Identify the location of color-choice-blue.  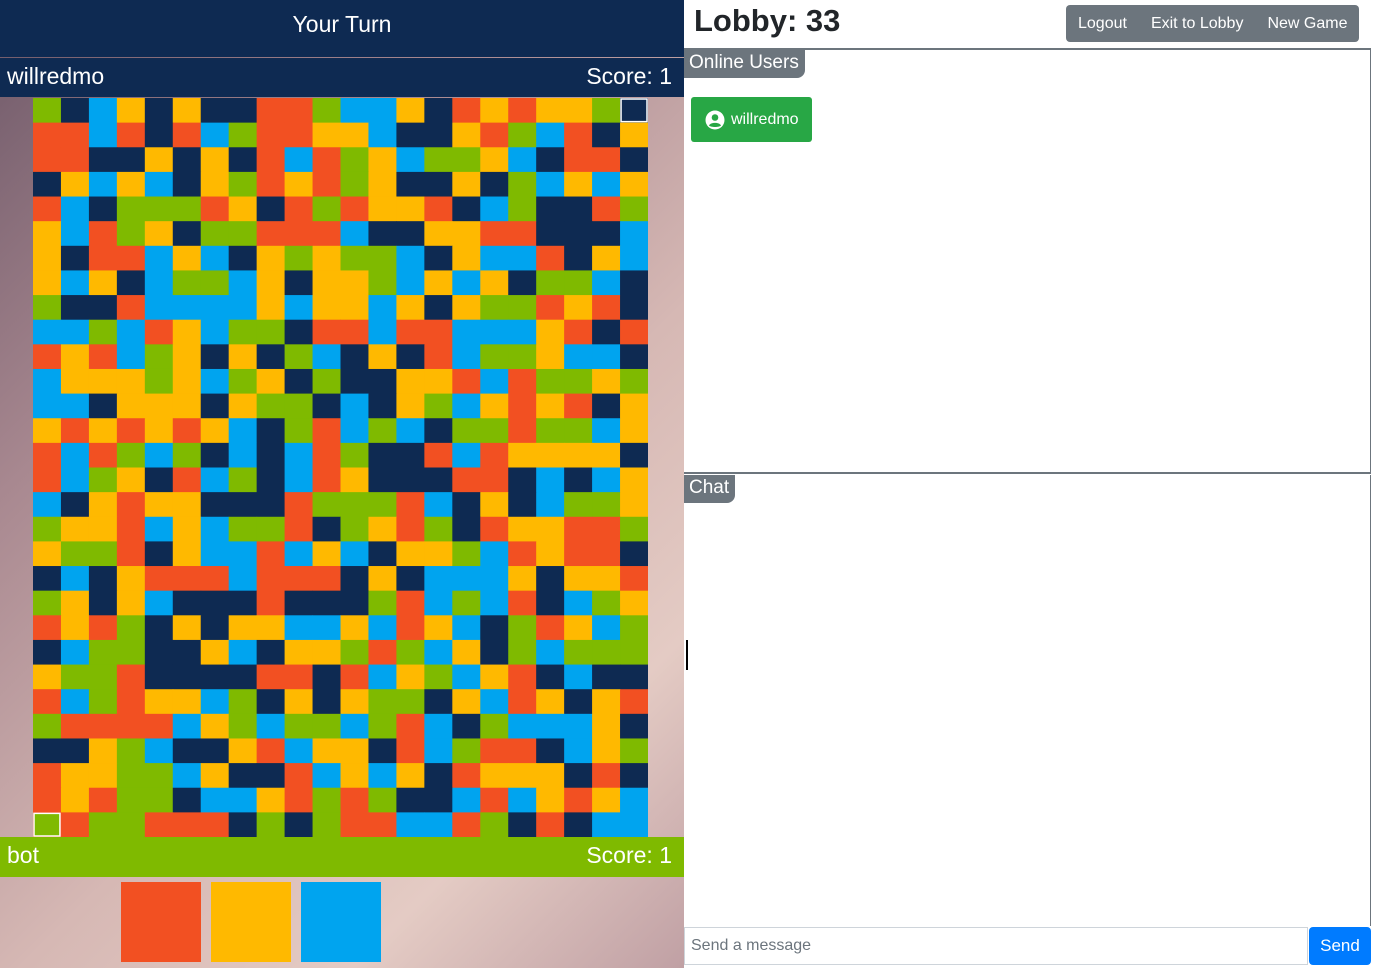
(341, 922).